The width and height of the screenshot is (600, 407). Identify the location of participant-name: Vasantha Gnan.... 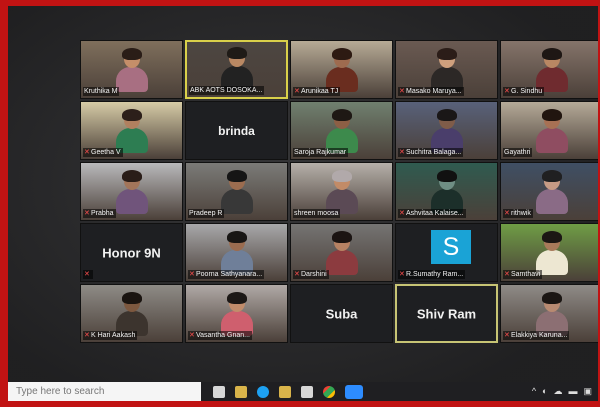
(223, 335).